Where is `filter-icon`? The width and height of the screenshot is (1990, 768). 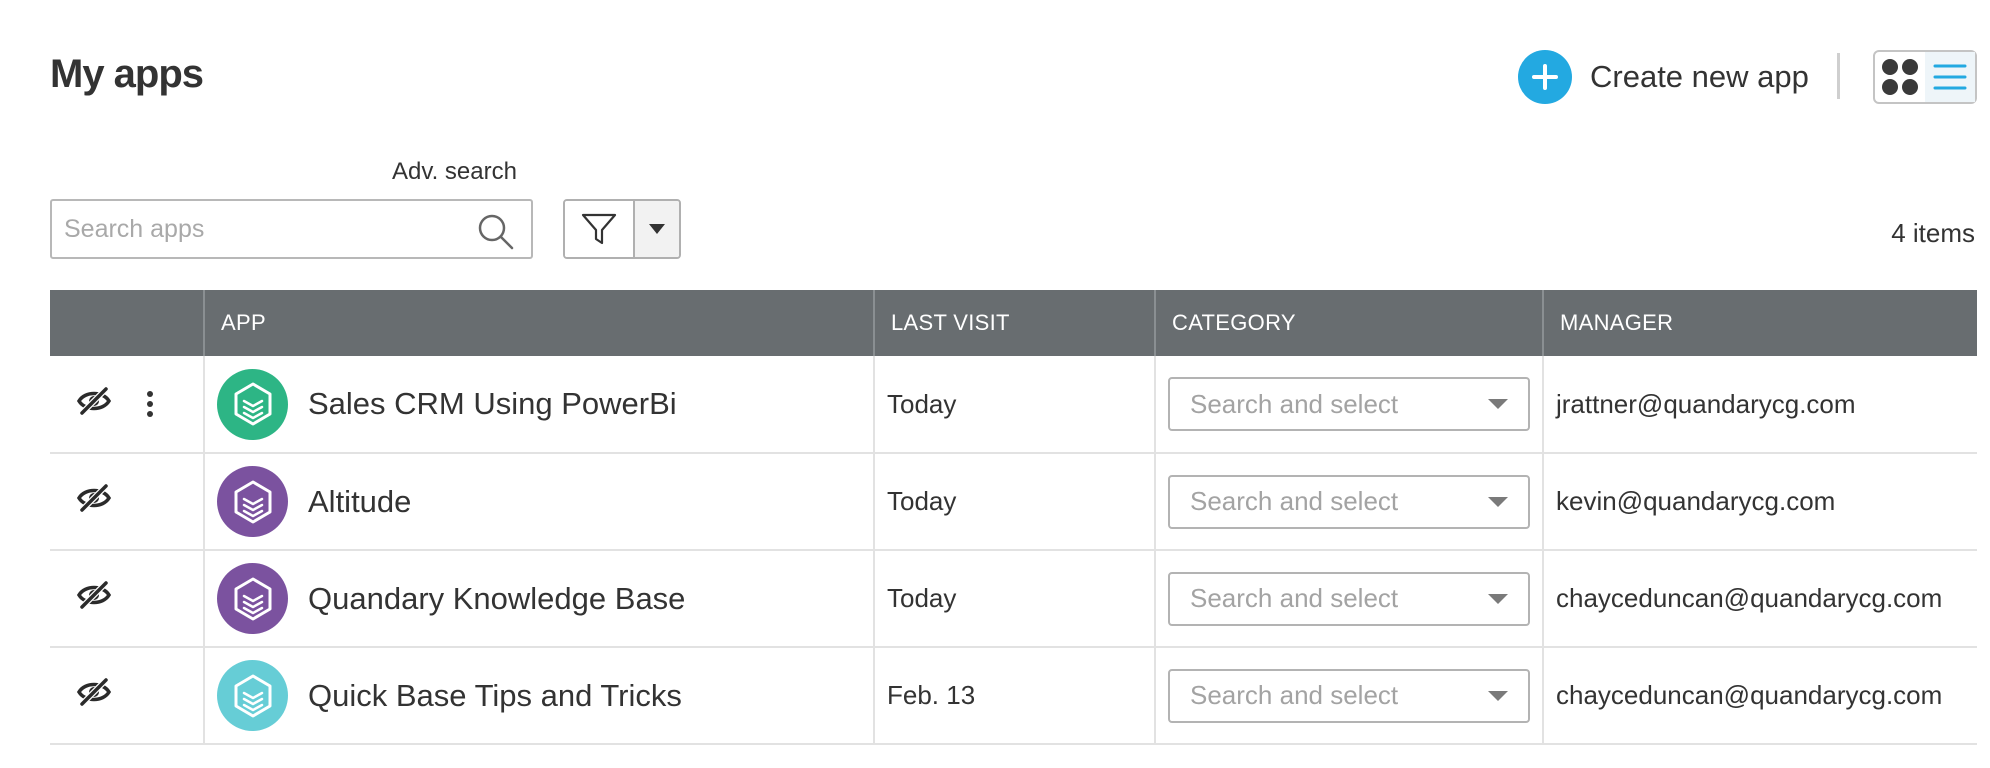
filter-icon is located at coordinates (599, 229).